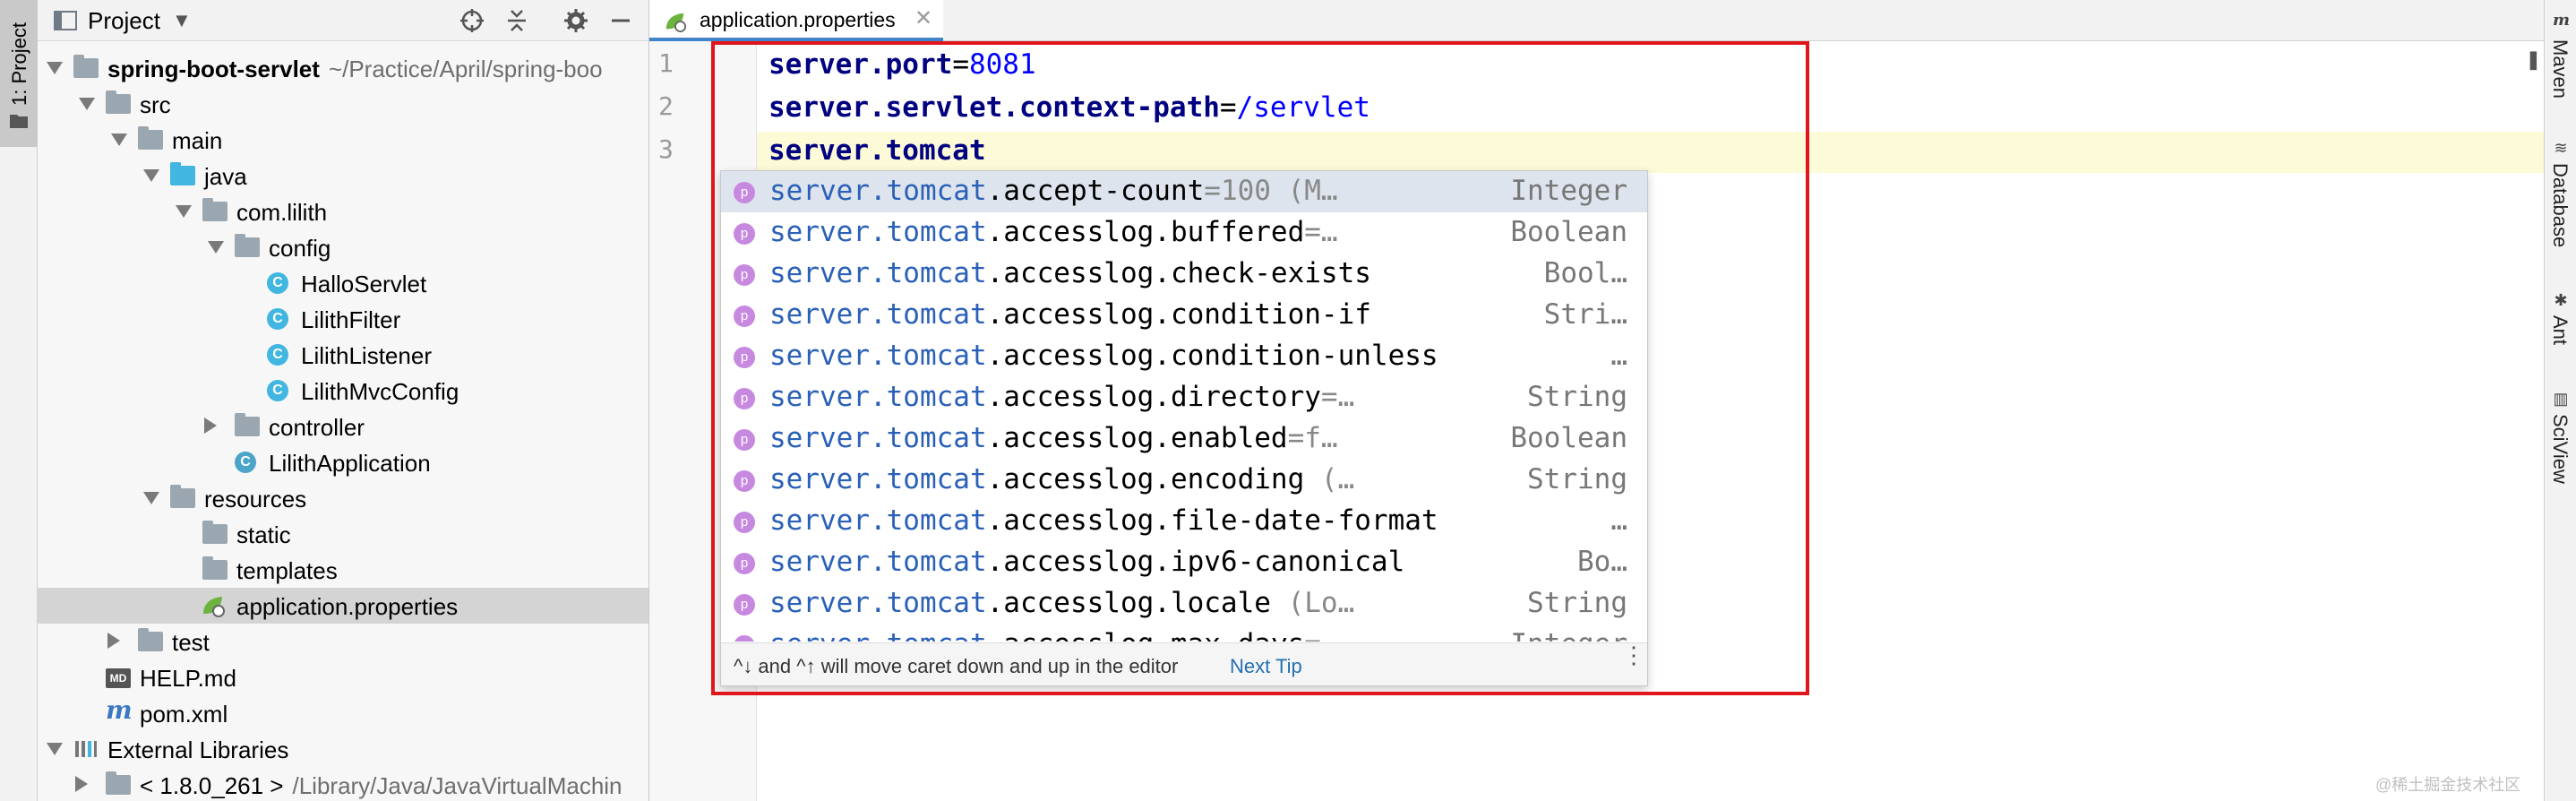 This screenshot has height=801, width=2576. I want to click on tree-item-label: HalloServlet, so click(364, 284).